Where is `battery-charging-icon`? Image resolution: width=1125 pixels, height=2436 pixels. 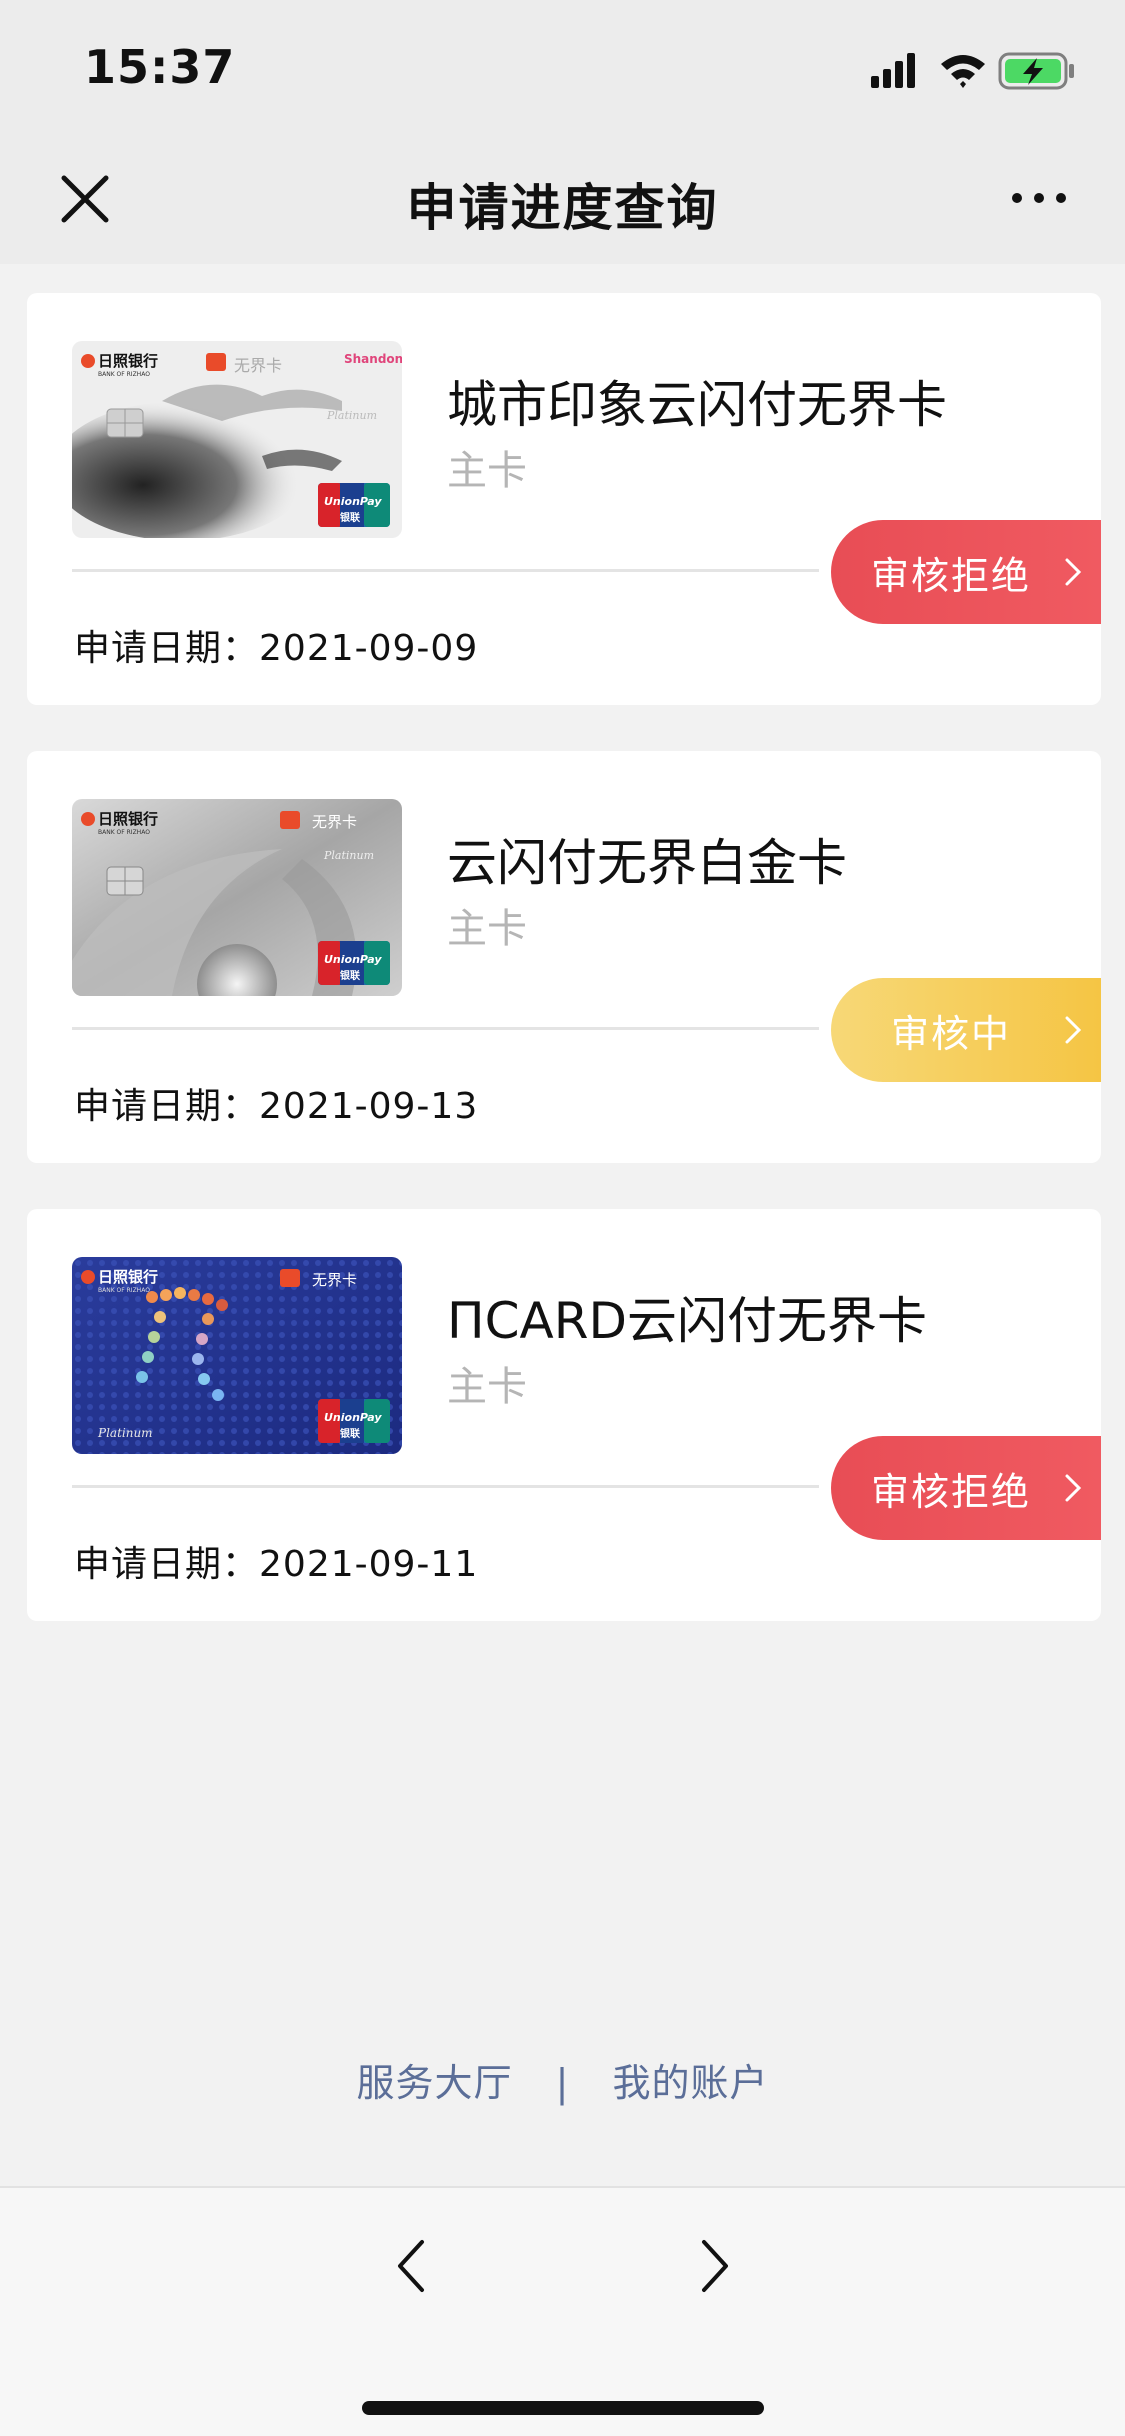
battery-charging-icon is located at coordinates (1036, 71).